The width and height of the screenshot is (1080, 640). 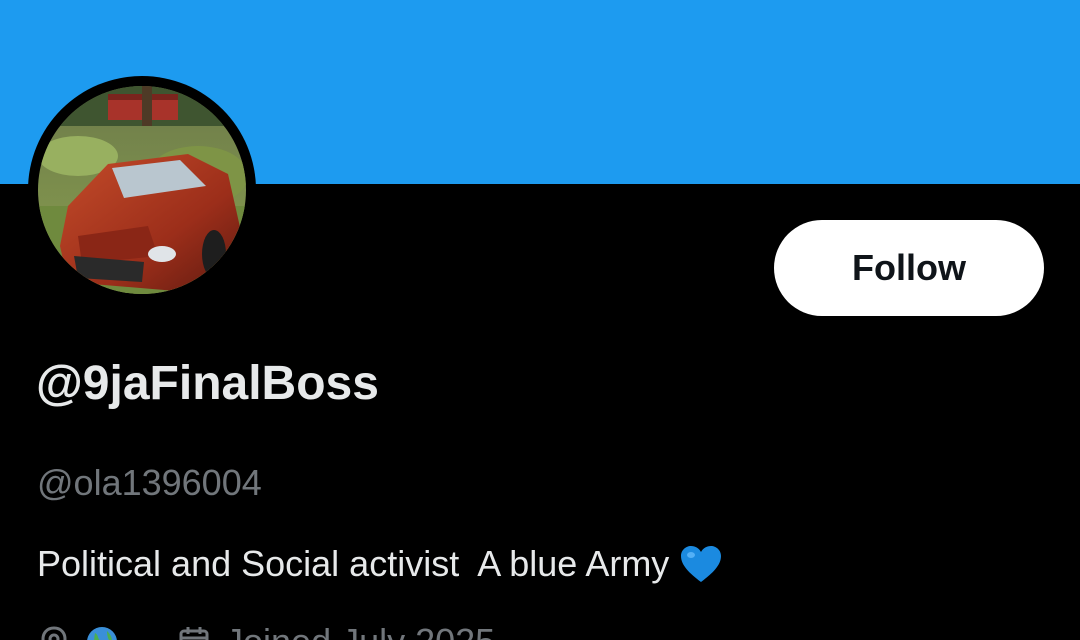 What do you see at coordinates (909, 268) in the screenshot?
I see `follow-button: Follow` at bounding box center [909, 268].